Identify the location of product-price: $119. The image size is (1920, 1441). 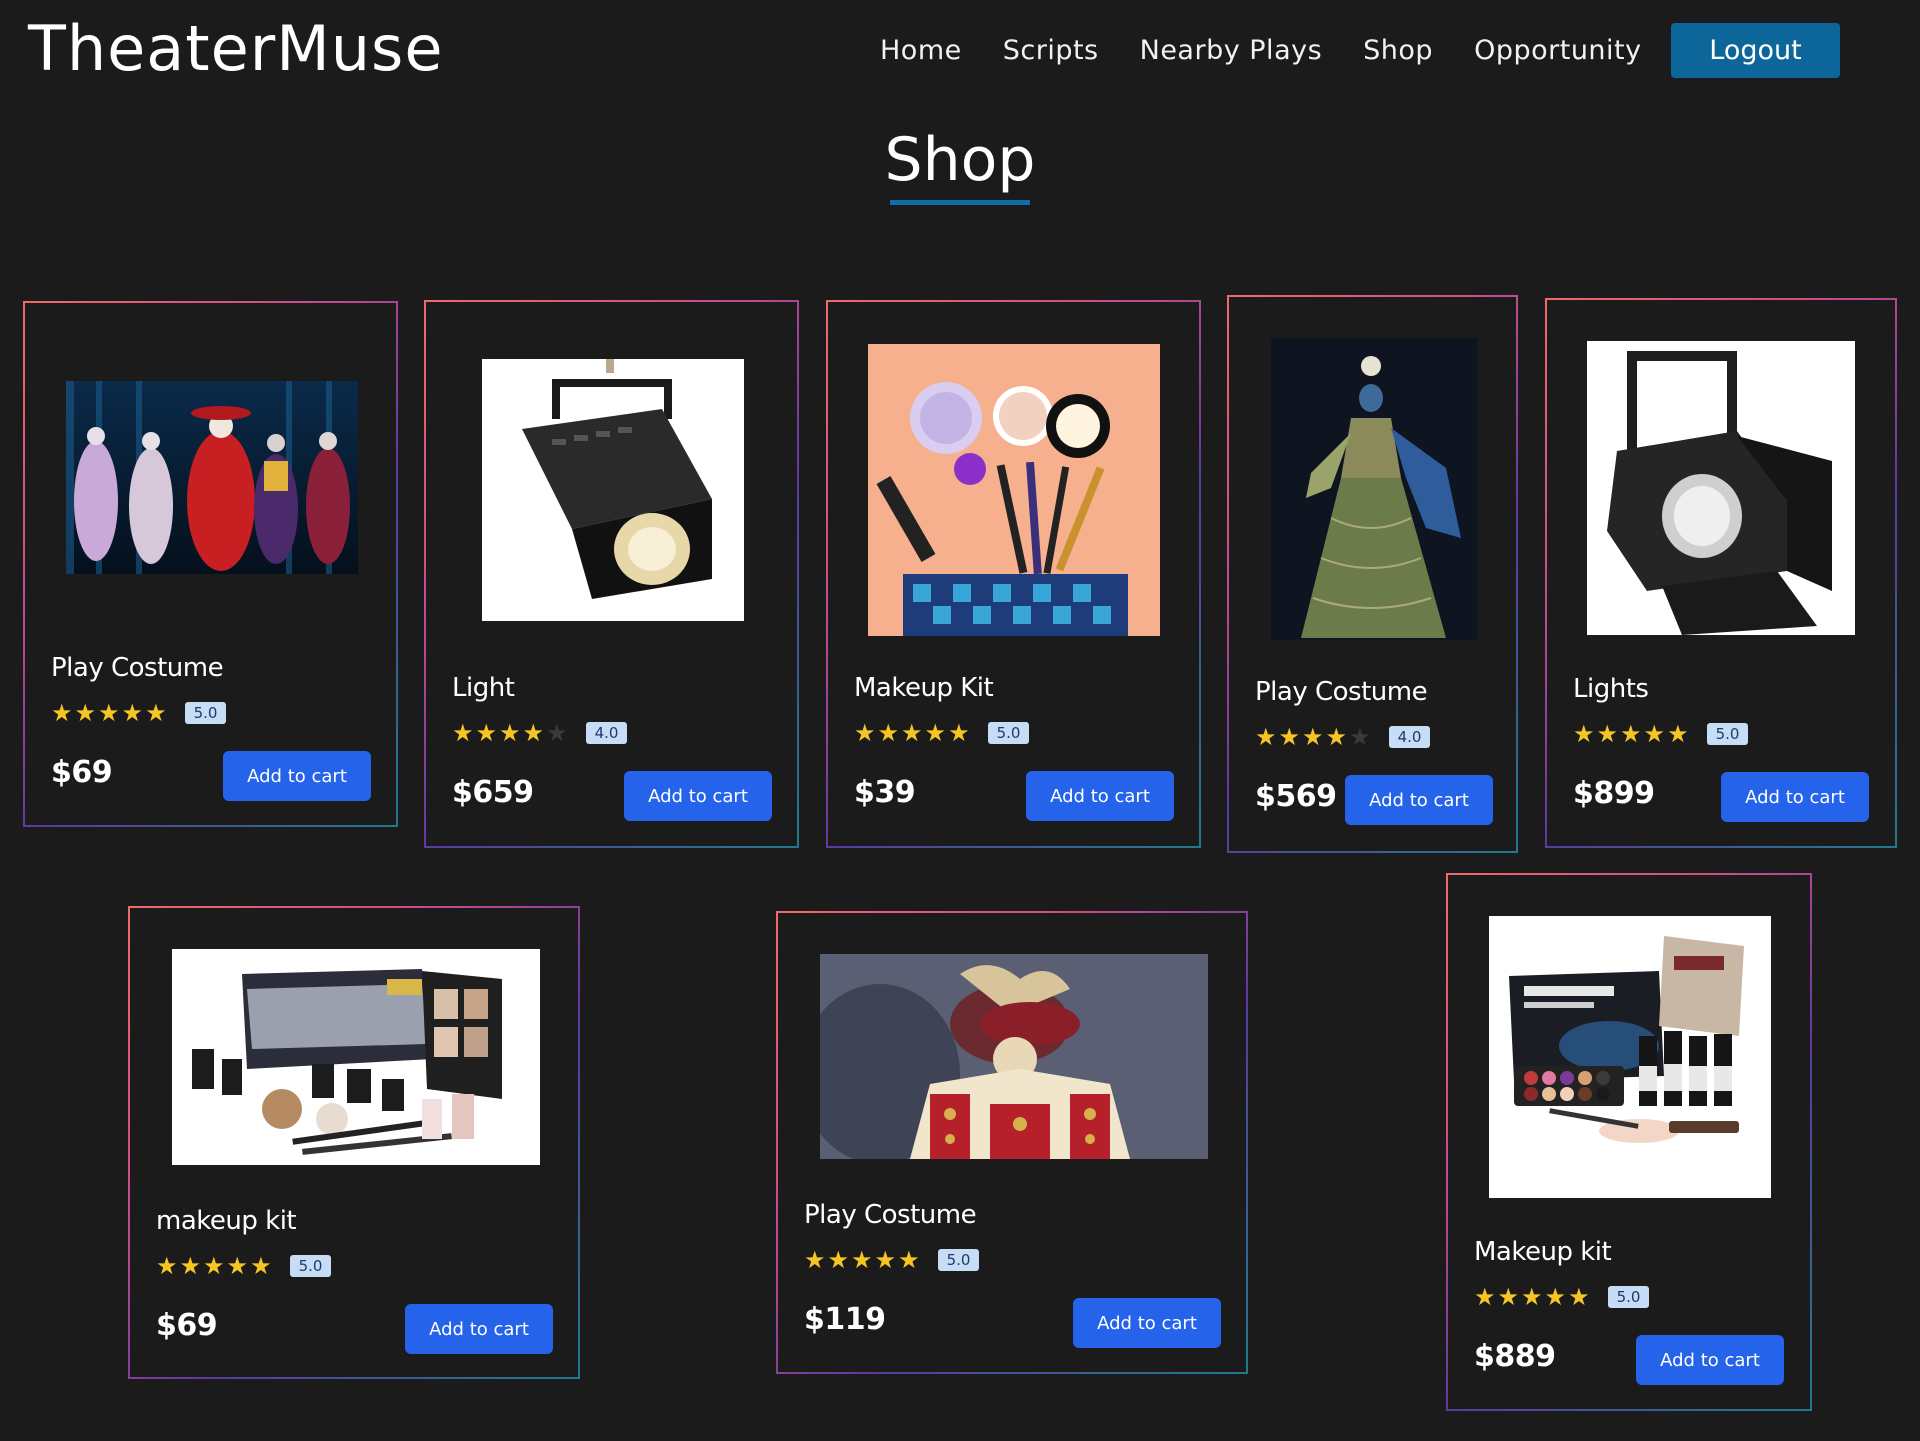
(845, 1319).